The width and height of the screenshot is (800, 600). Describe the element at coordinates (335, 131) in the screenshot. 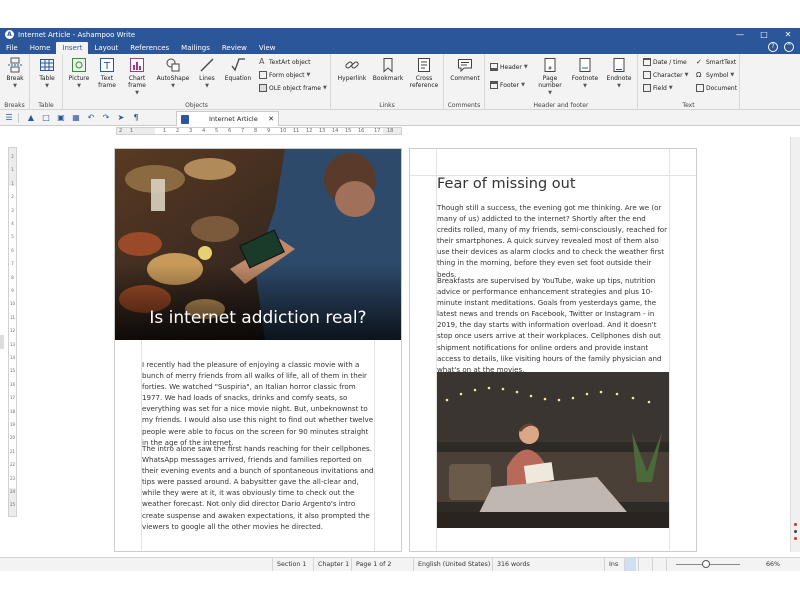

I see `ruler-number: 14` at that location.